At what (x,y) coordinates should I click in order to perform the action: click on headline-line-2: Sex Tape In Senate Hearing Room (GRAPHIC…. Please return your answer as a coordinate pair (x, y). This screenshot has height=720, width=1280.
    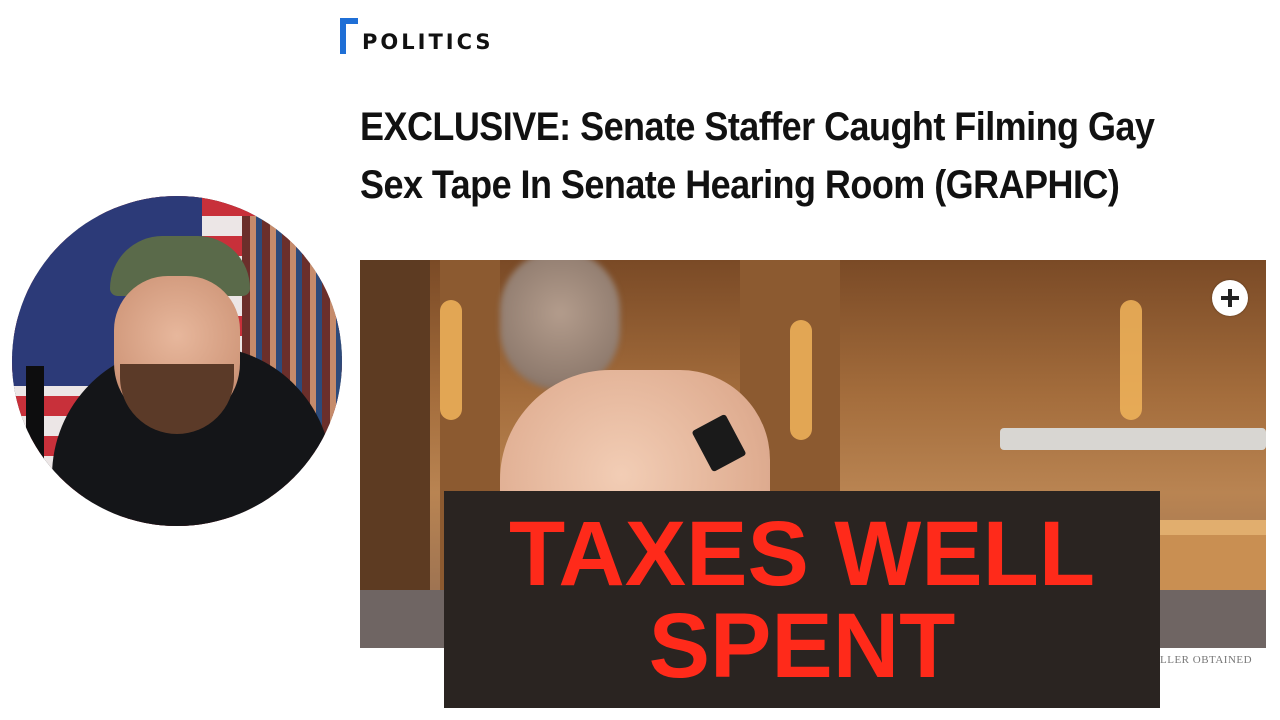
    Looking at the image, I should click on (740, 185).